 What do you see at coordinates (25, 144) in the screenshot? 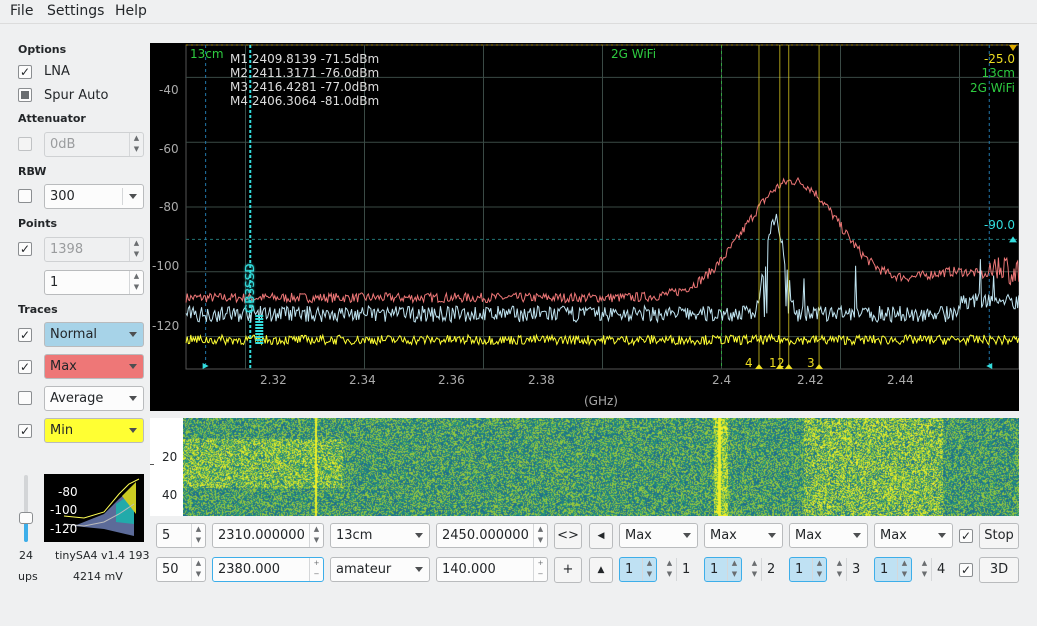
I see `attenuator-checkbox` at bounding box center [25, 144].